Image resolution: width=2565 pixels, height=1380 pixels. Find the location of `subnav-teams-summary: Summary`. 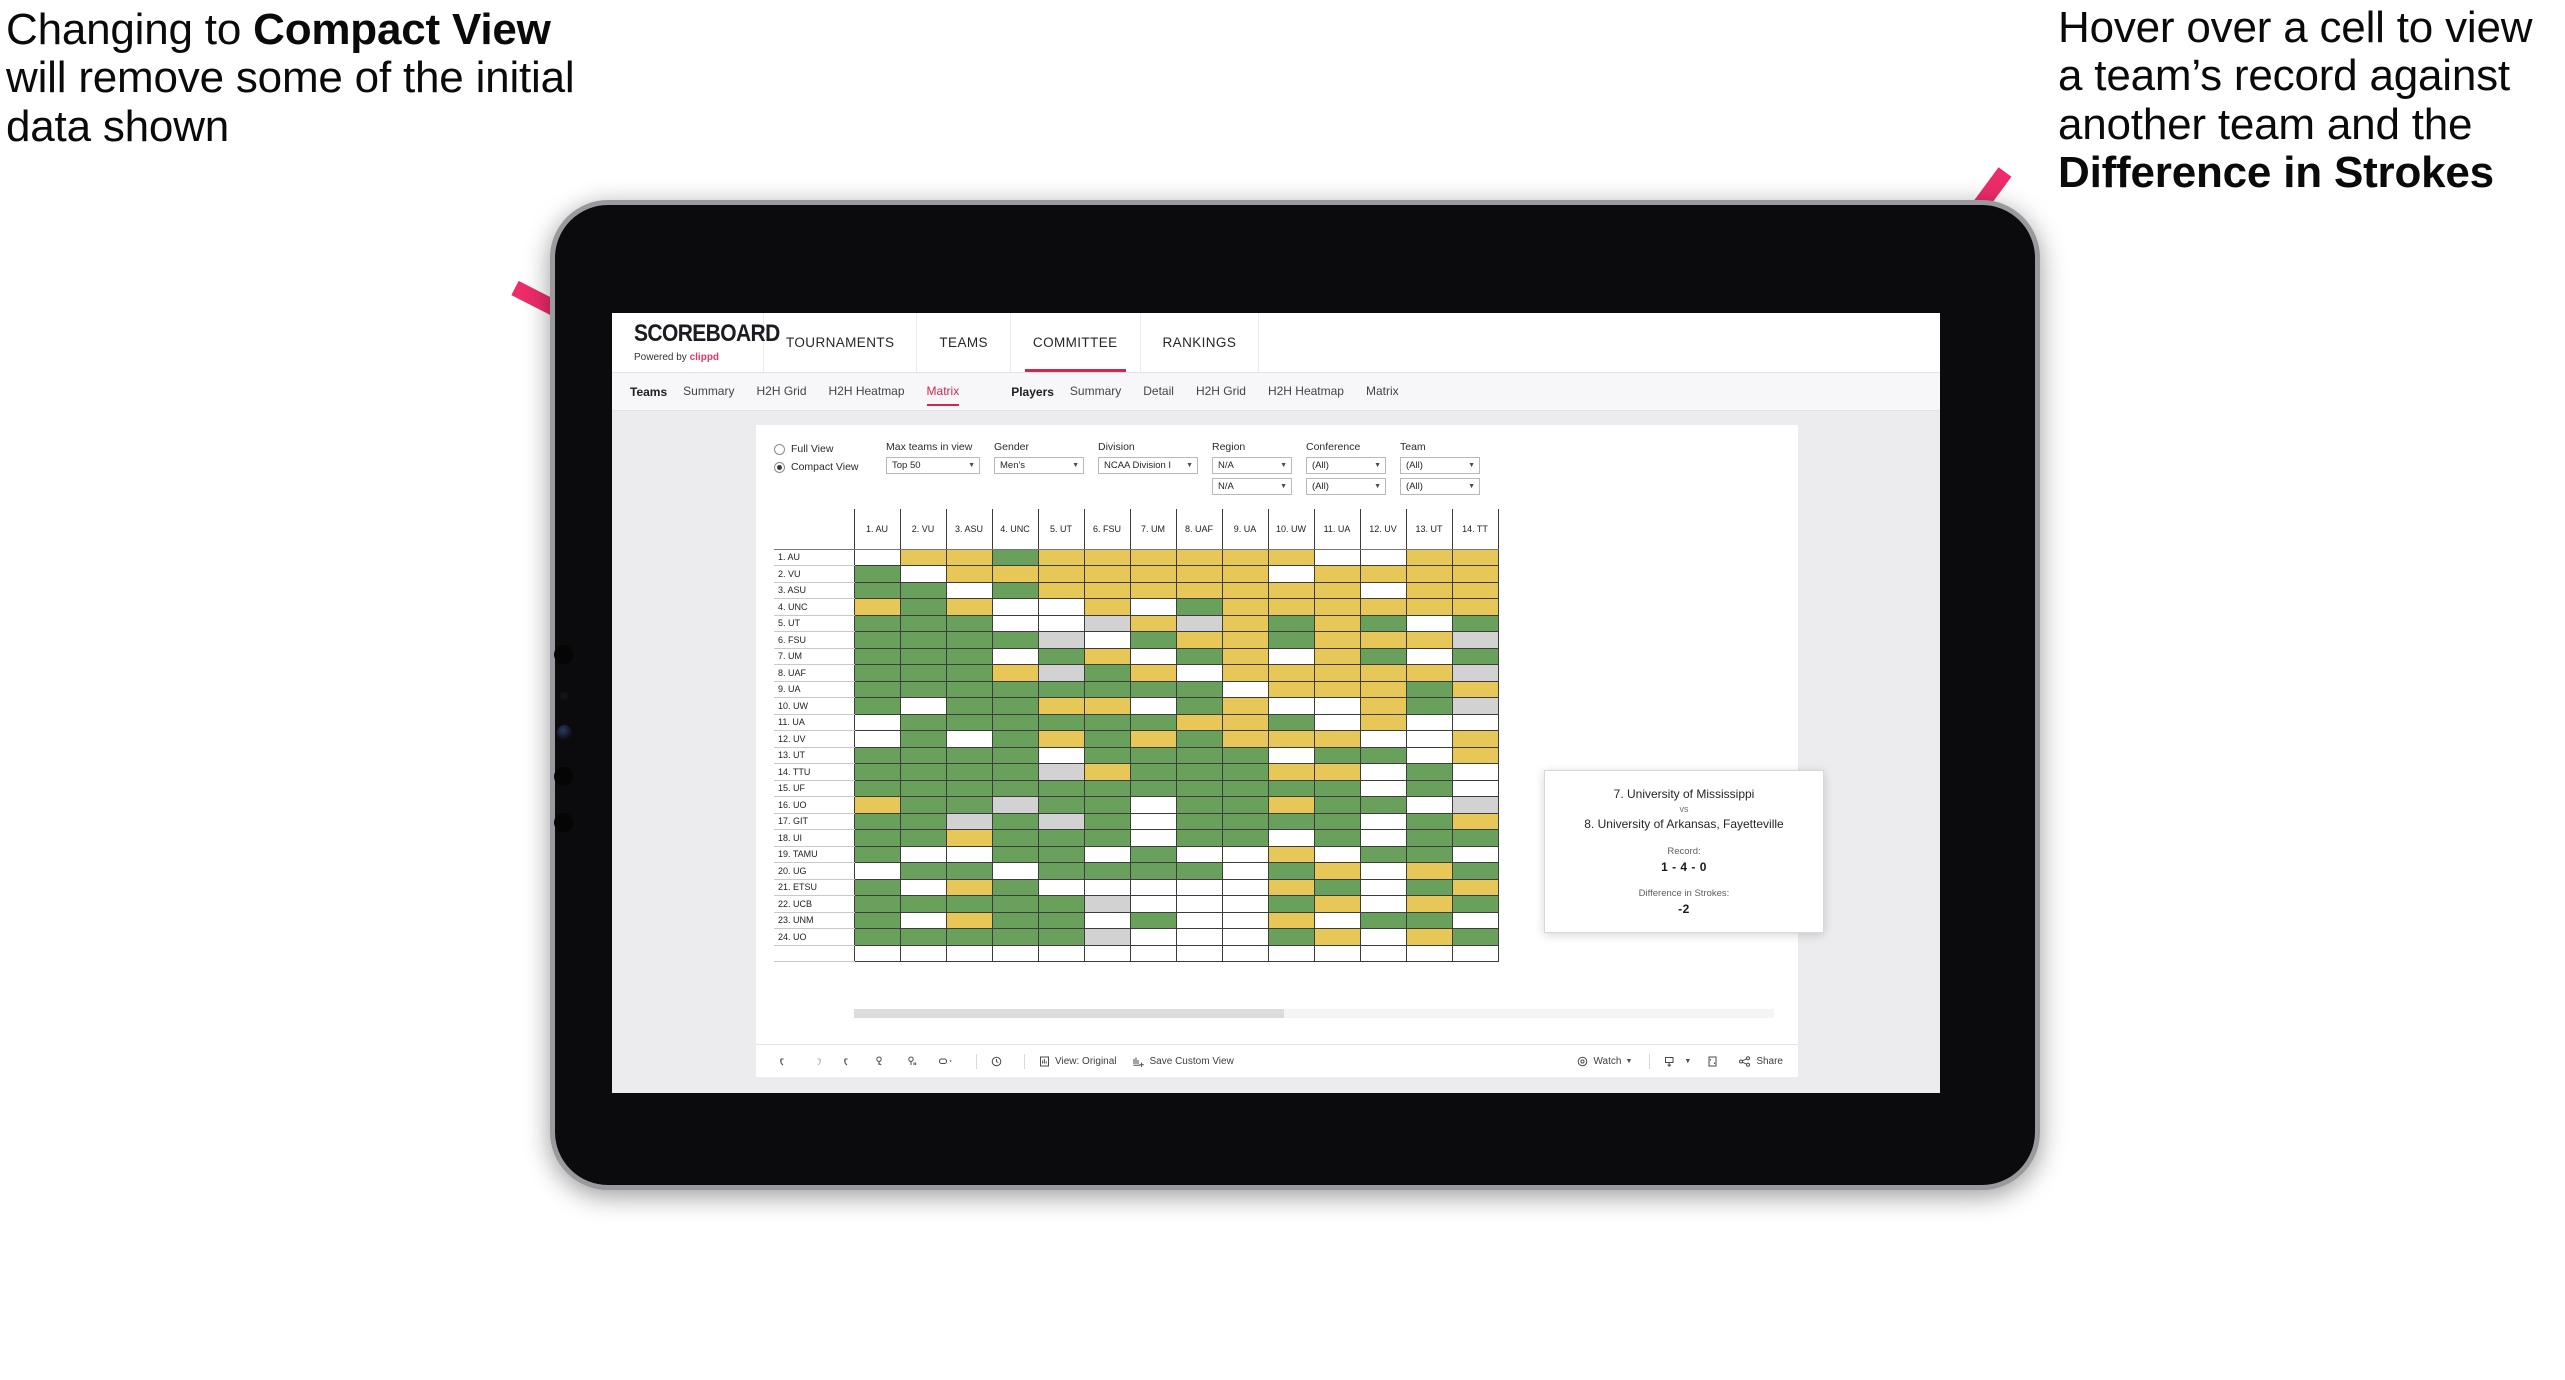

subnav-teams-summary: Summary is located at coordinates (708, 392).